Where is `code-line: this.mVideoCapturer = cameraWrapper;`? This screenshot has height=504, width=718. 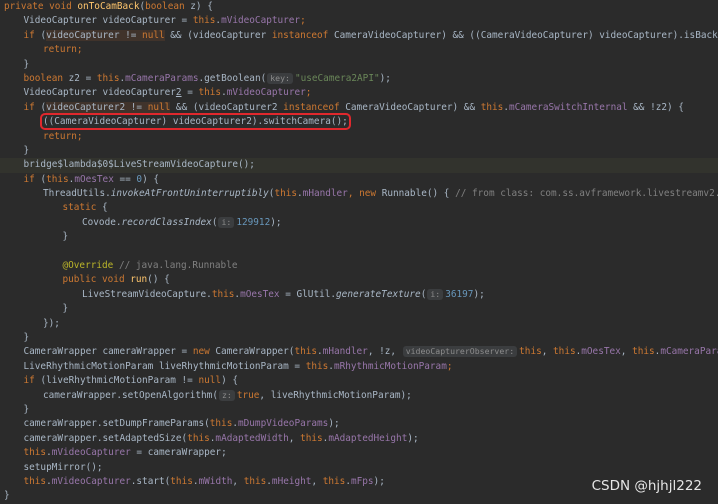
code-line: this.mVideoCapturer = cameraWrapper; is located at coordinates (359, 453).